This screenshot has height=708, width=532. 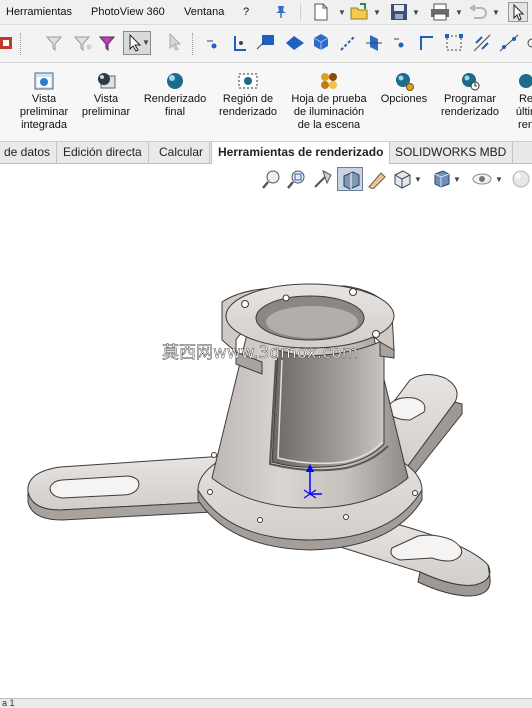 What do you see at coordinates (399, 12) in the screenshot?
I see `save-icon` at bounding box center [399, 12].